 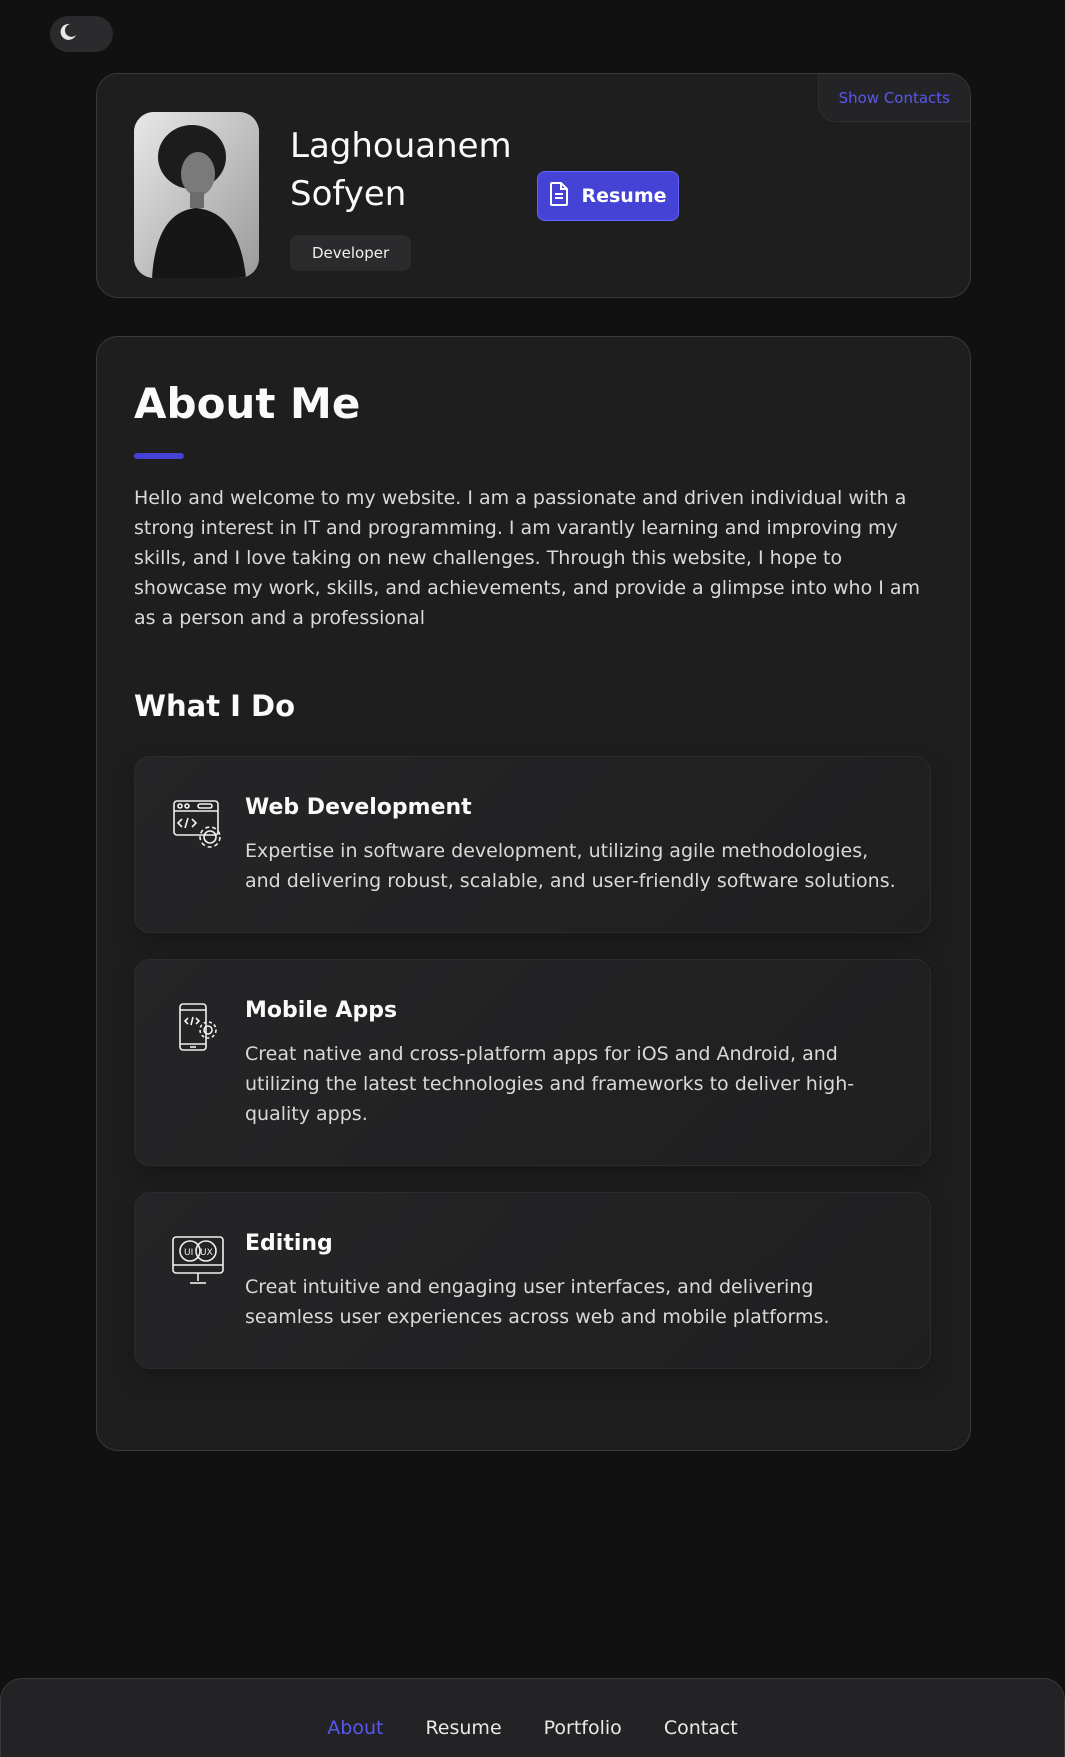 What do you see at coordinates (198, 825) in the screenshot?
I see `web-development-icon` at bounding box center [198, 825].